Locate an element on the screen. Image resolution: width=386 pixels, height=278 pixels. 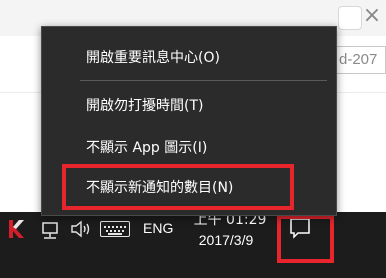
highlight-box-hide-notification-count is located at coordinates (178, 187).